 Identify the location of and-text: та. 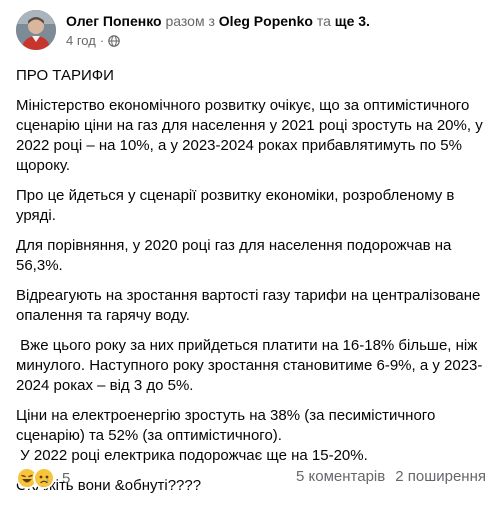
(323, 21).